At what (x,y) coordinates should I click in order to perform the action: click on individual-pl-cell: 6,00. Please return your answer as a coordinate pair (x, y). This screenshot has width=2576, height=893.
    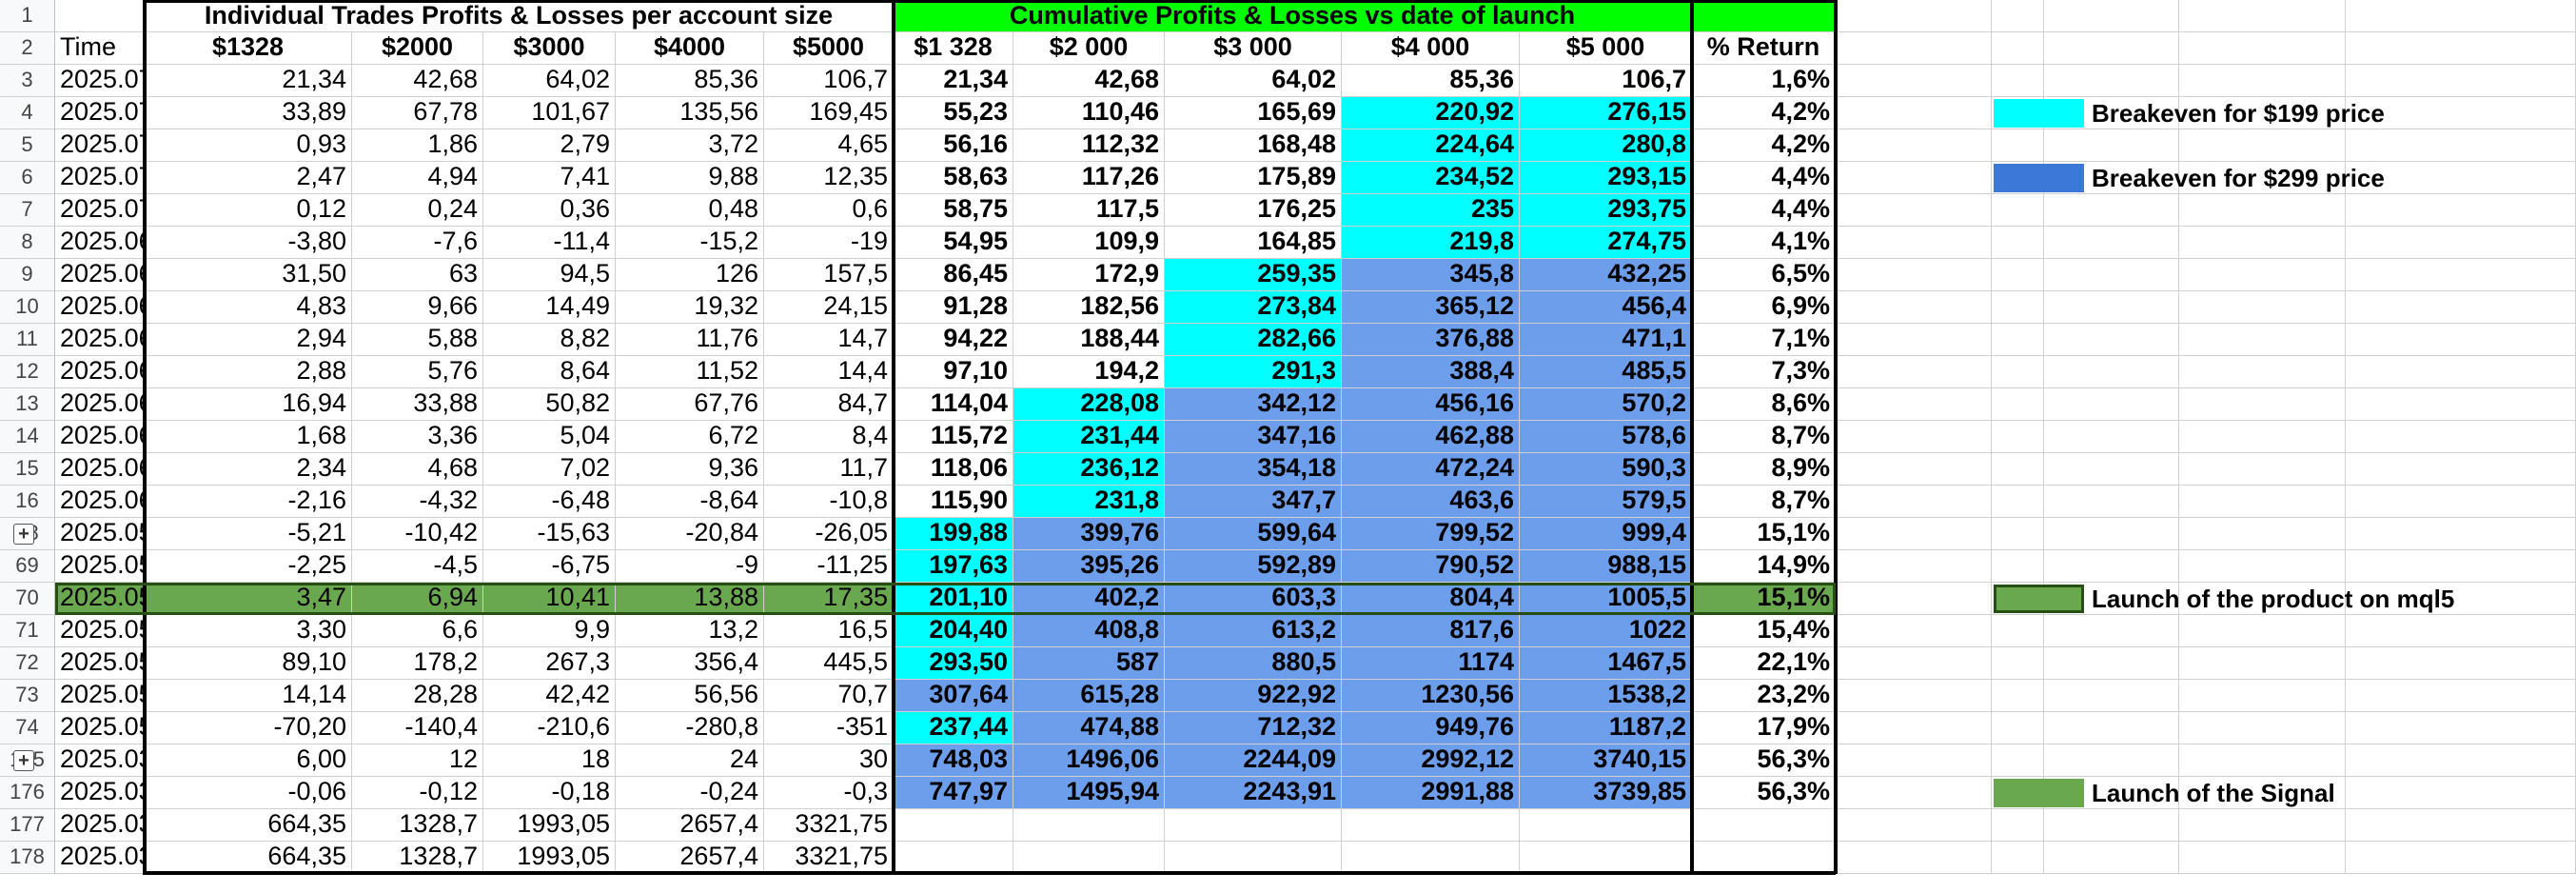
    Looking at the image, I should click on (248, 760).